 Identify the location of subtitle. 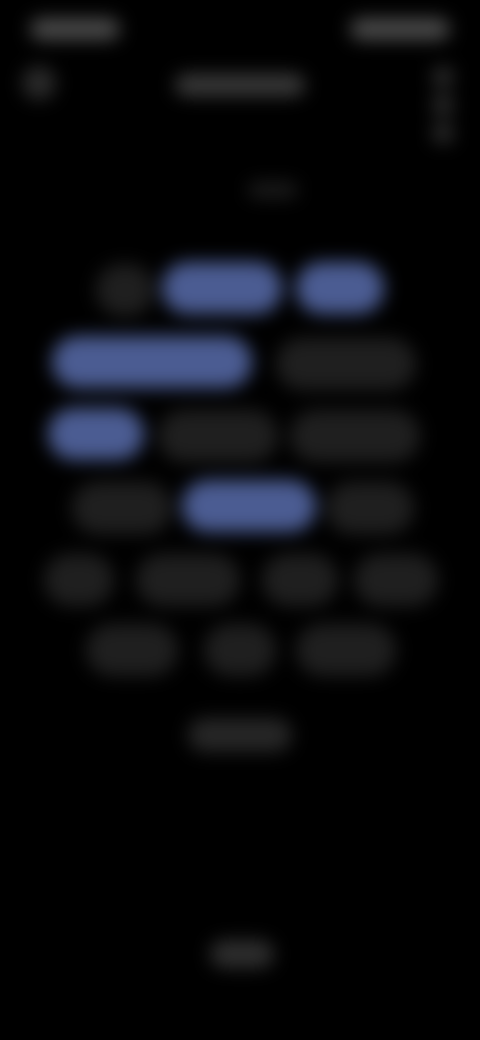
(273, 190).